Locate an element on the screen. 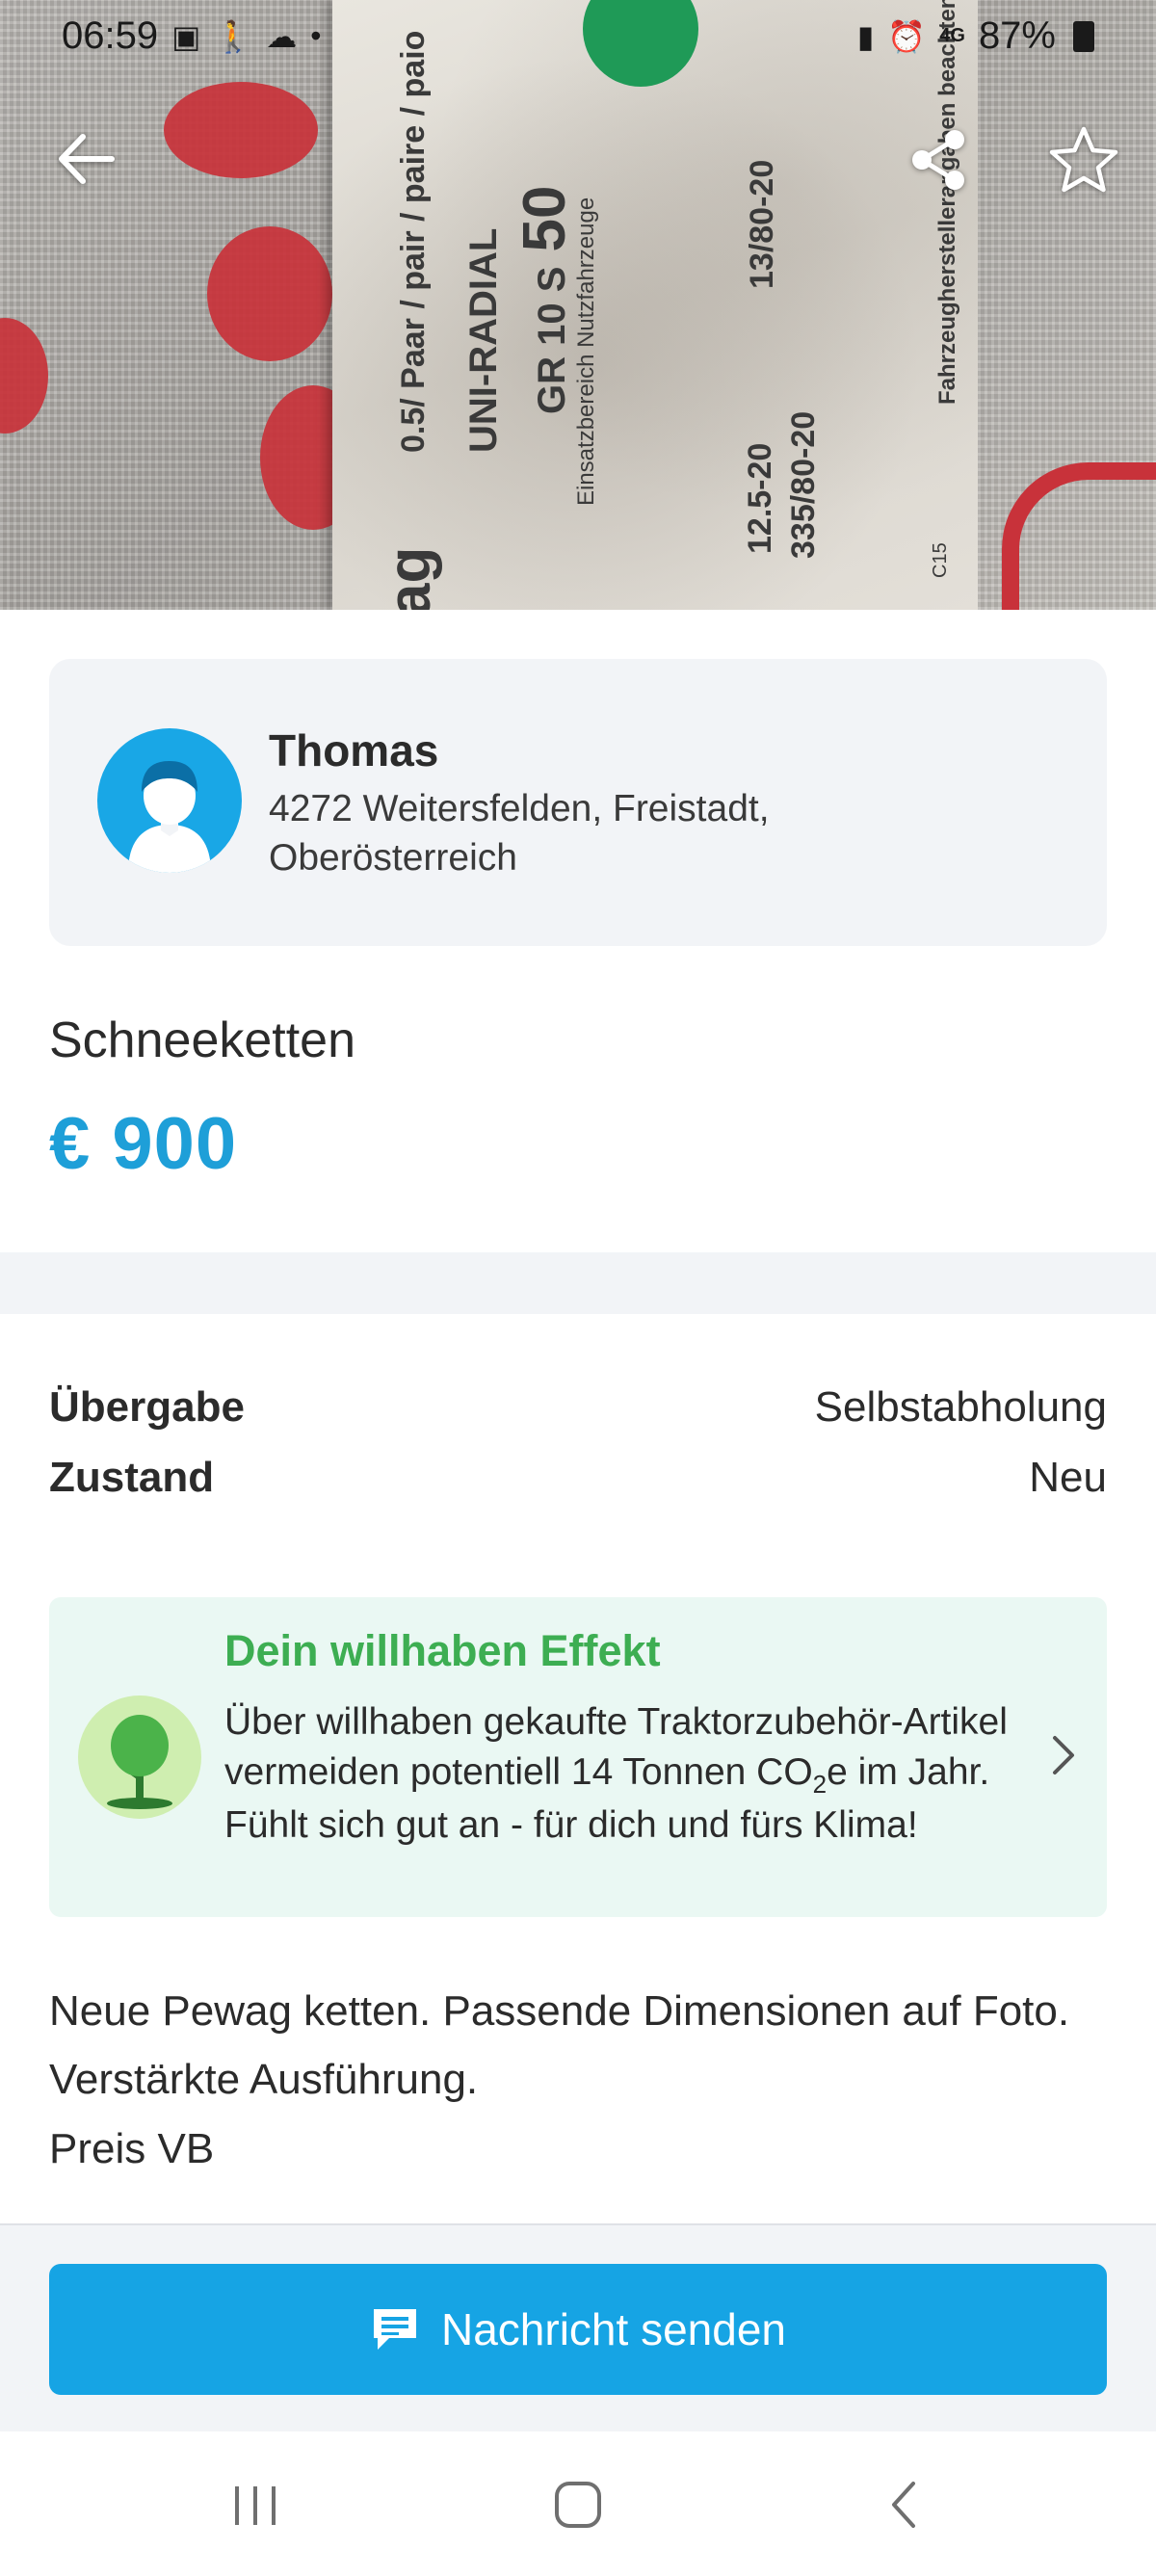 This screenshot has width=1156, height=2576. star-outline-icon is located at coordinates (1083, 160).